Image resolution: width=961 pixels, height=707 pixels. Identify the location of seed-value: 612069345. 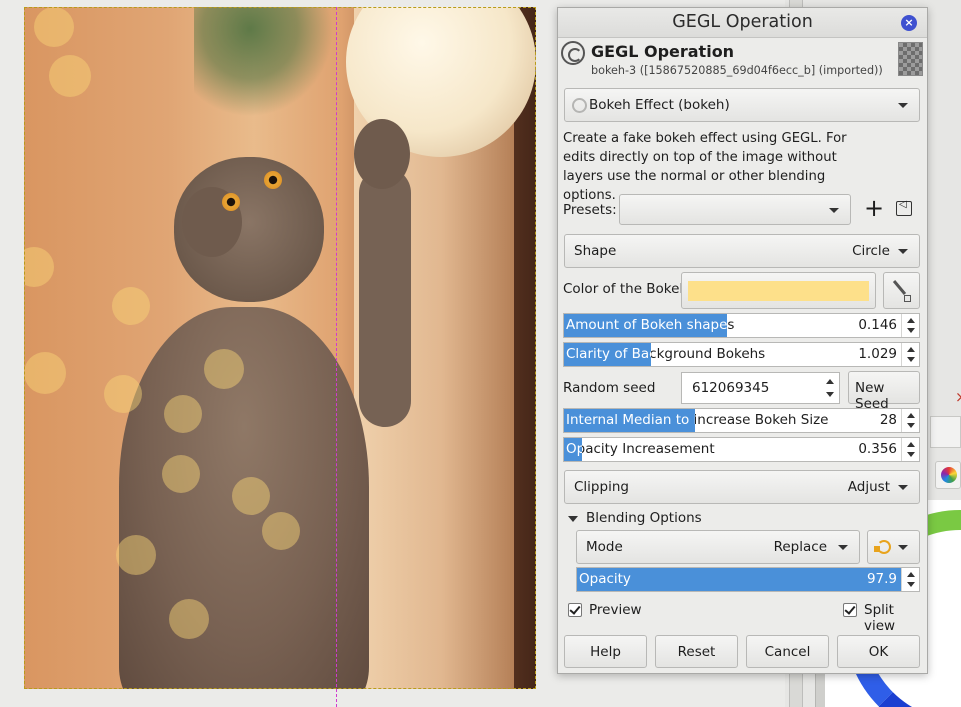
(731, 388).